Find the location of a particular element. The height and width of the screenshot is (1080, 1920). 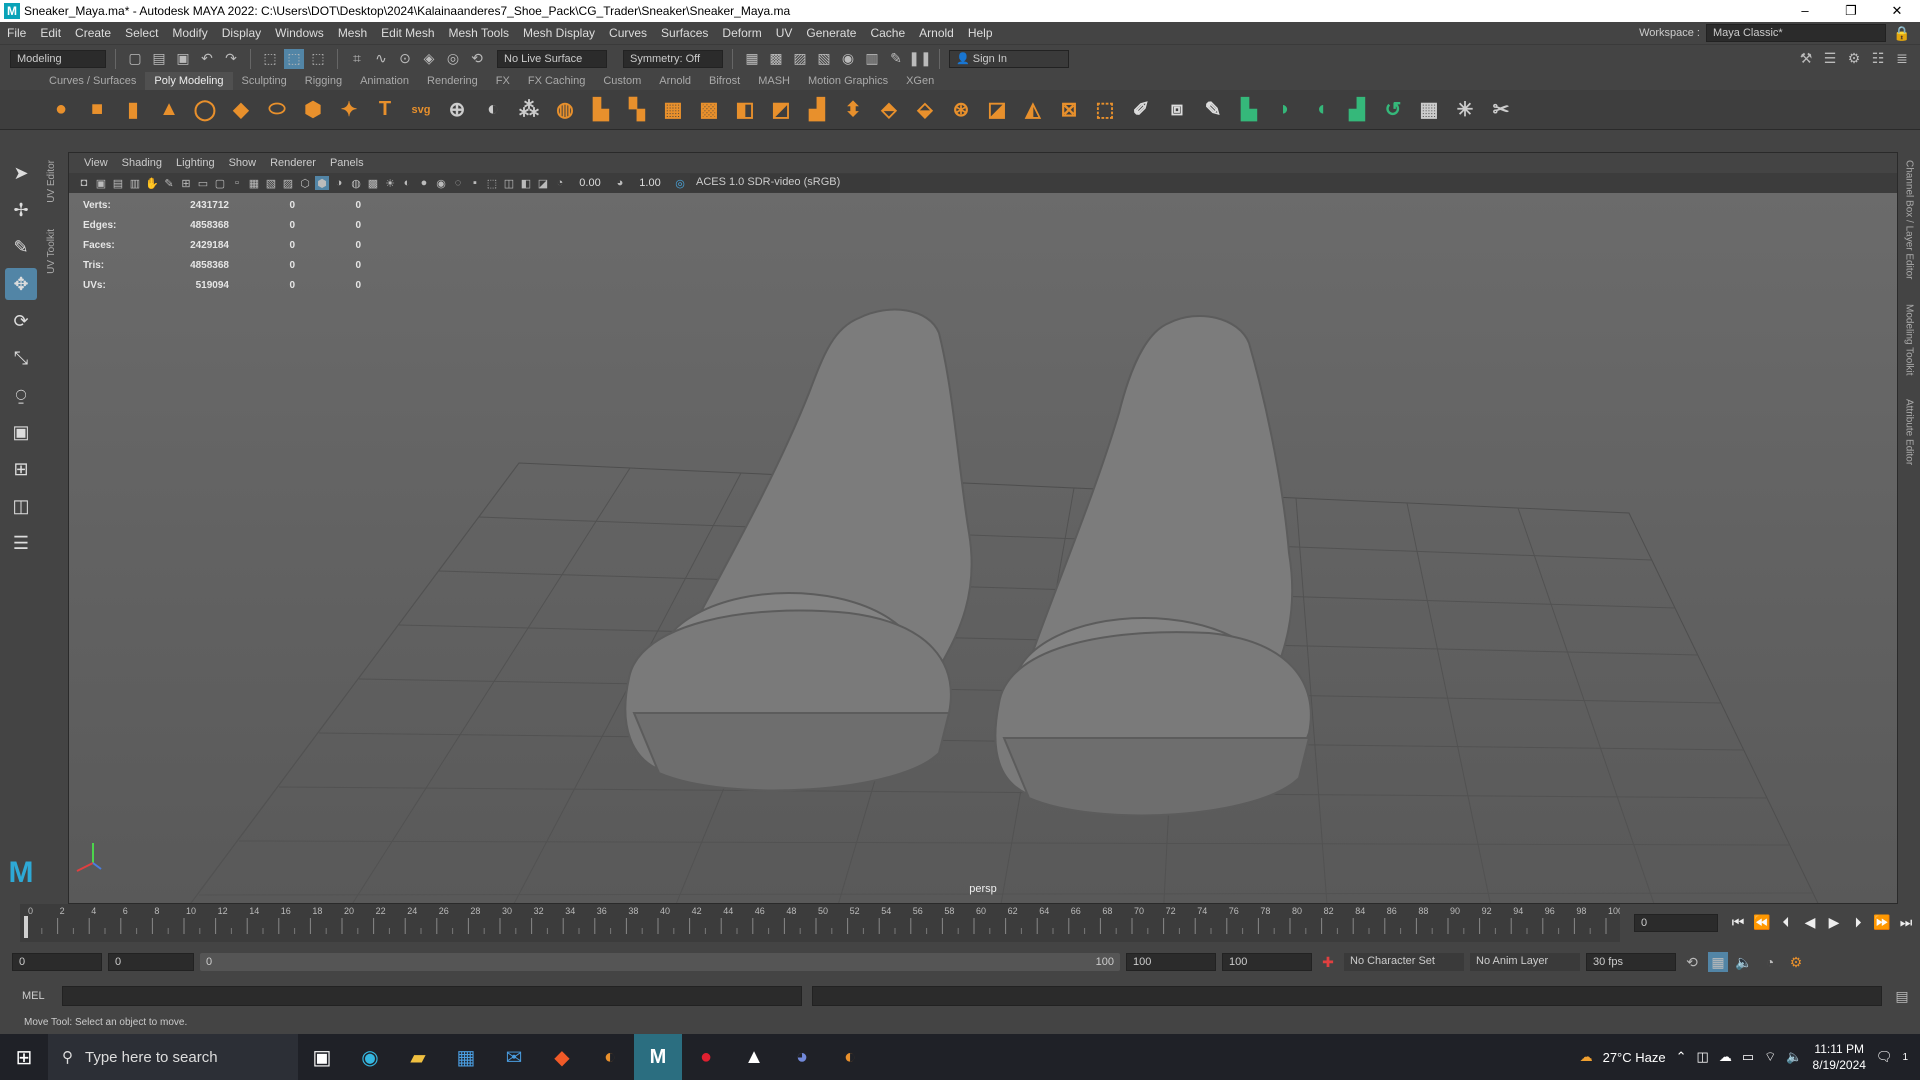

mirror-icon: ◧ is located at coordinates (745, 110).